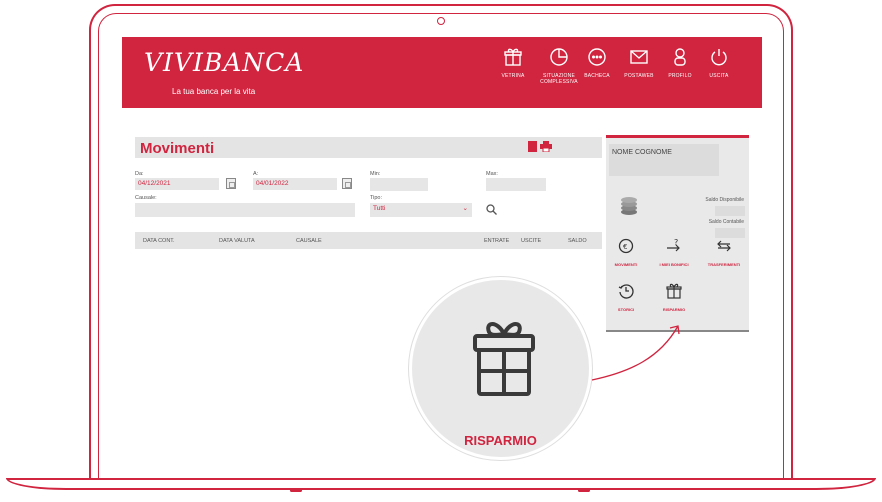 The width and height of the screenshot is (882, 502). What do you see at coordinates (375, 174) in the screenshot?
I see `min-label: Min:` at bounding box center [375, 174].